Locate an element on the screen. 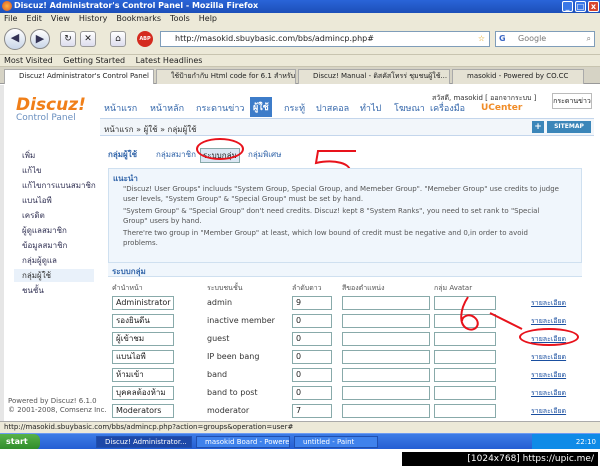  nav-forum: กระดานข่าว is located at coordinates (220, 108).